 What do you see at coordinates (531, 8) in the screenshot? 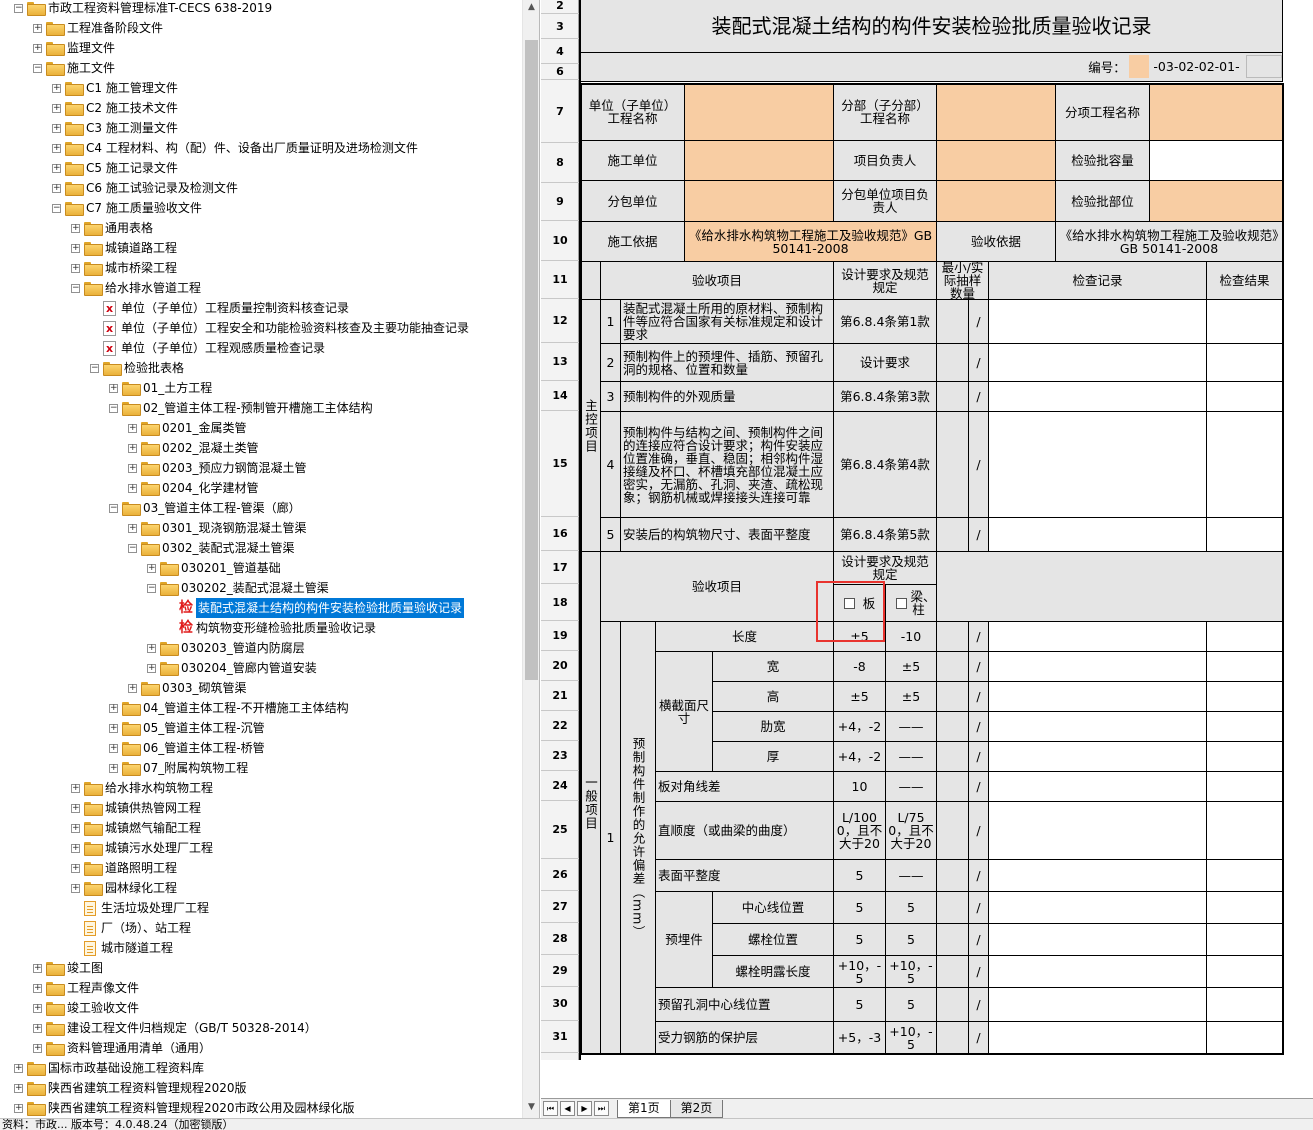
I see `scroll-up-icon: ▲` at bounding box center [531, 8].